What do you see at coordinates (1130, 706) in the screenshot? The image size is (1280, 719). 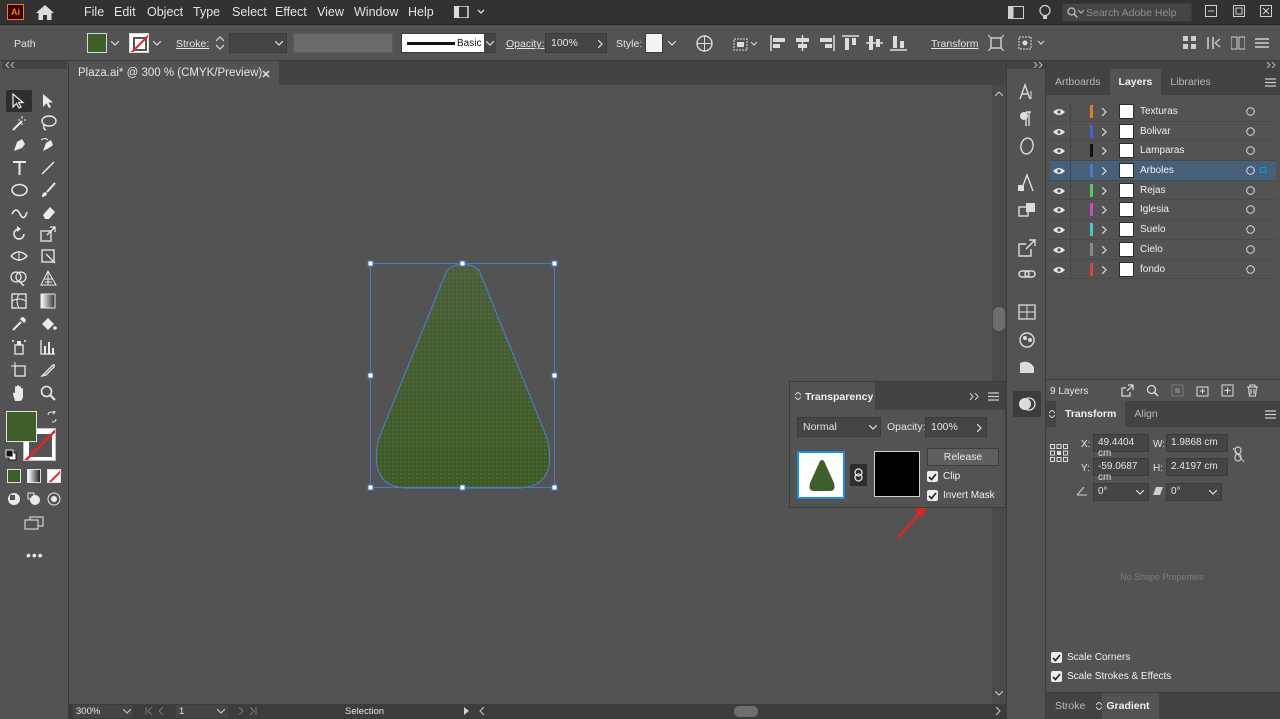 I see `tab-gradient: Gradient` at bounding box center [1130, 706].